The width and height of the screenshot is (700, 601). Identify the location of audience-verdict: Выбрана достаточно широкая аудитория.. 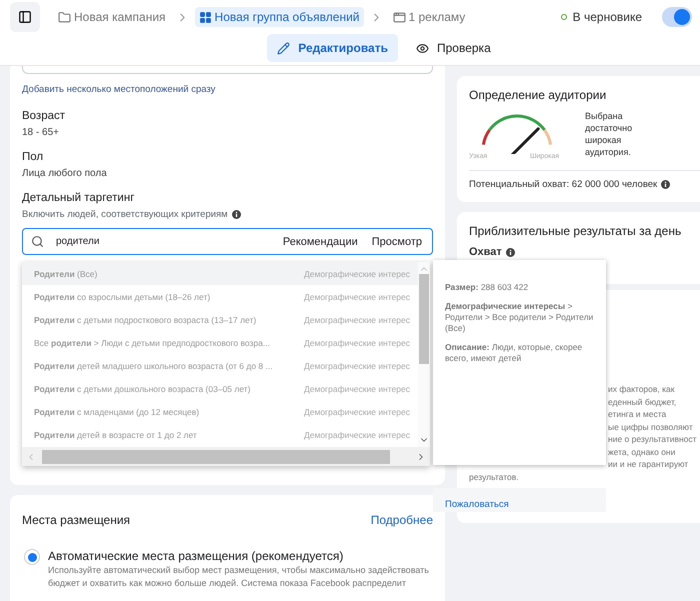
(609, 134).